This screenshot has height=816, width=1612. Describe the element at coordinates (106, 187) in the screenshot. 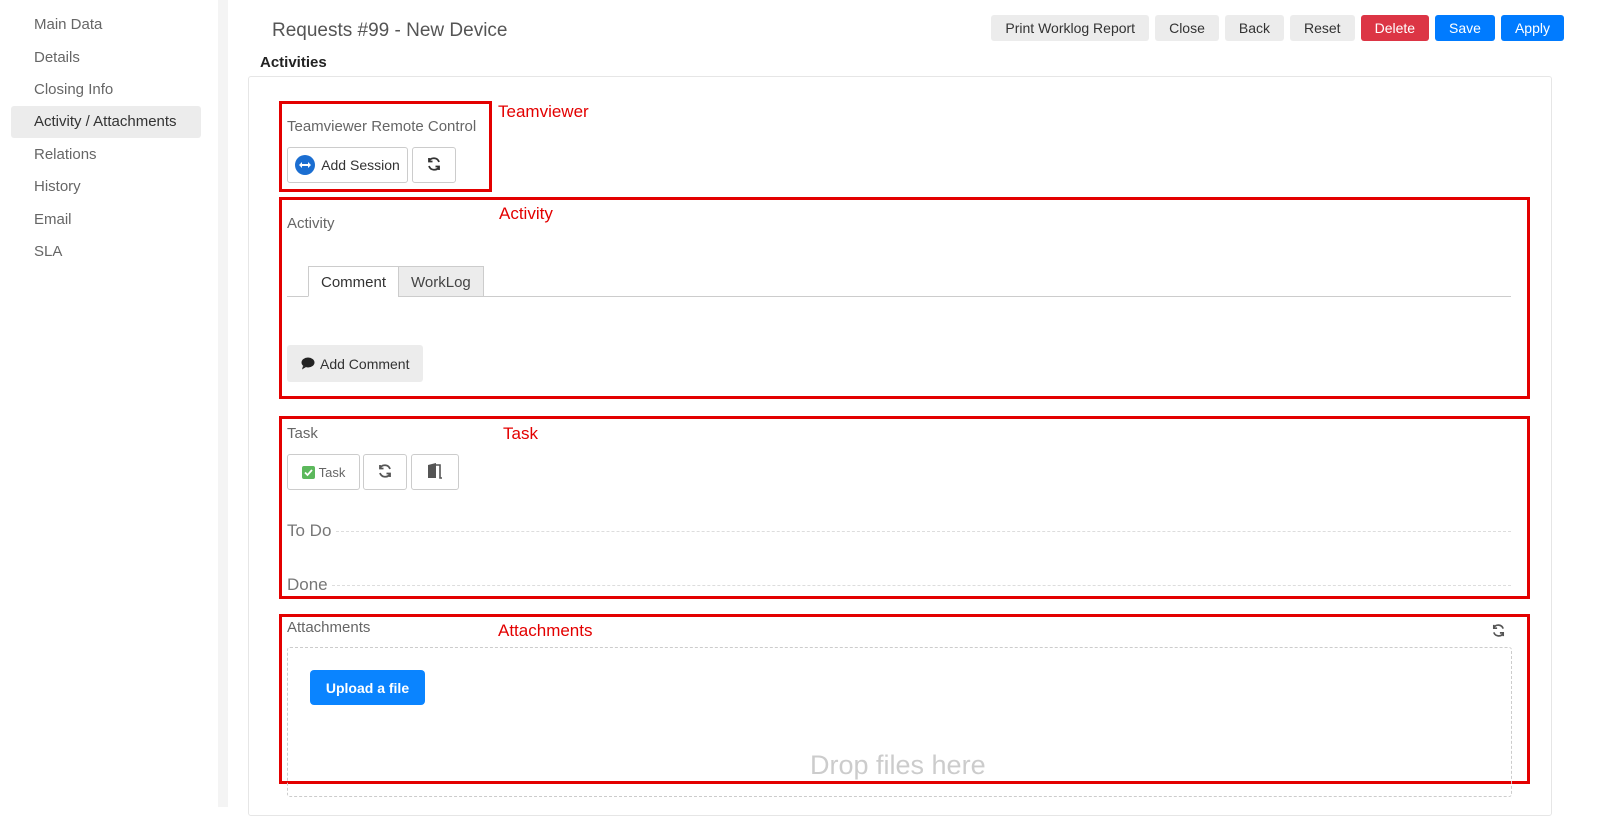

I see `sidebar-item-history: History` at that location.